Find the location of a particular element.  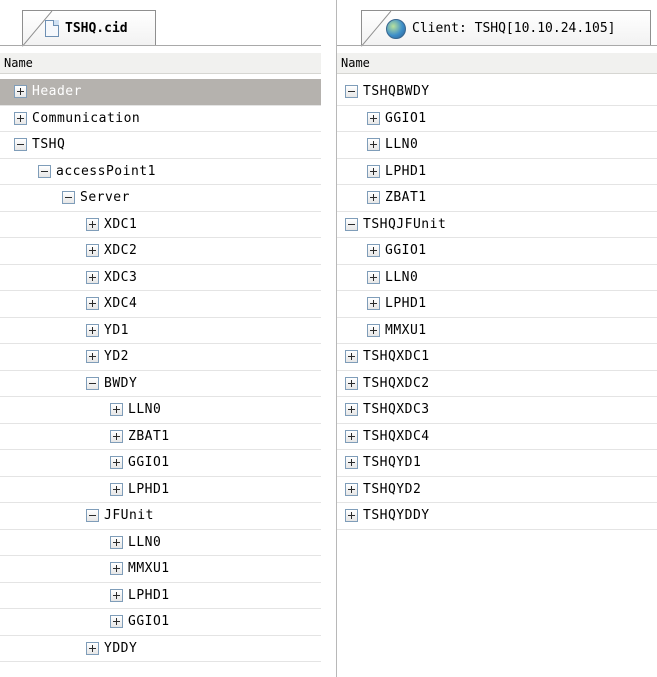

tree-node-xdc1: XDC1 is located at coordinates (160, 225).